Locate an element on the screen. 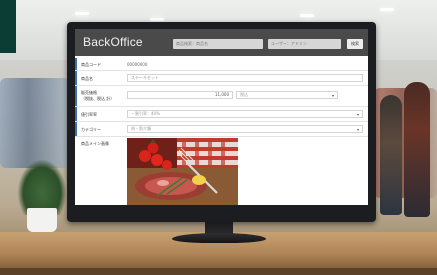 Image resolution: width=437 pixels, height=275 pixels. product-name-input: ステーキセット is located at coordinates (245, 78).